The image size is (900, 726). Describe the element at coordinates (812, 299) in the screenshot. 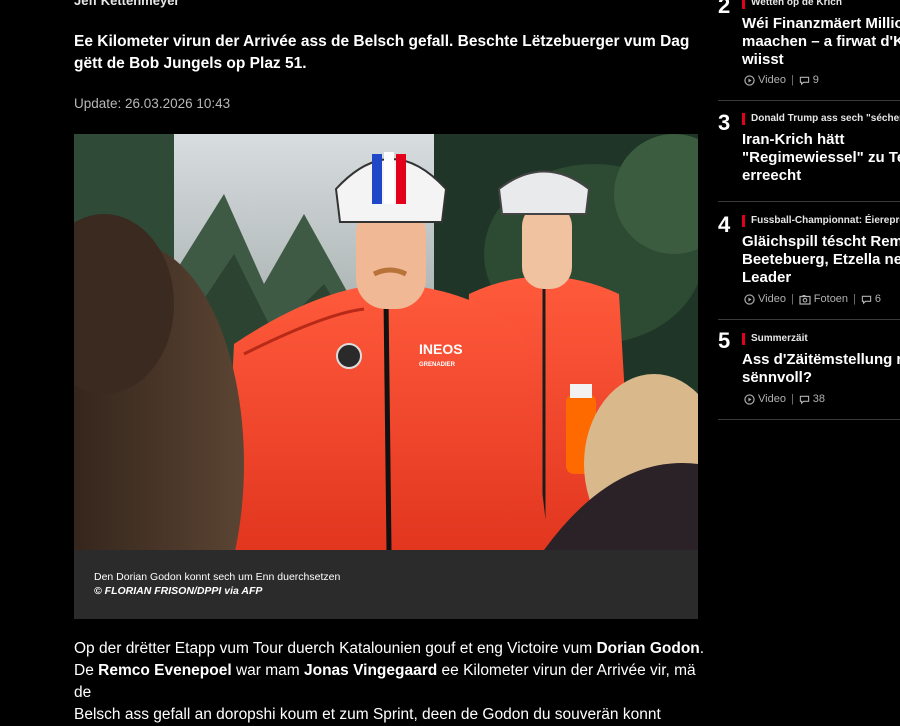

I see `item-meta: Video | Fotoen | 6` at that location.